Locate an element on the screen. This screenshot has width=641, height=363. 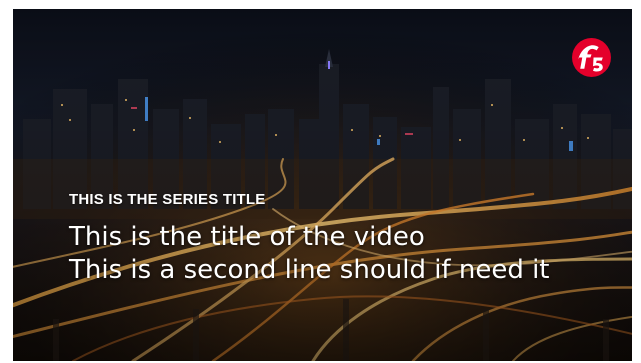
series-title: THIS IS THE SERIES TITLE is located at coordinates (167, 199).